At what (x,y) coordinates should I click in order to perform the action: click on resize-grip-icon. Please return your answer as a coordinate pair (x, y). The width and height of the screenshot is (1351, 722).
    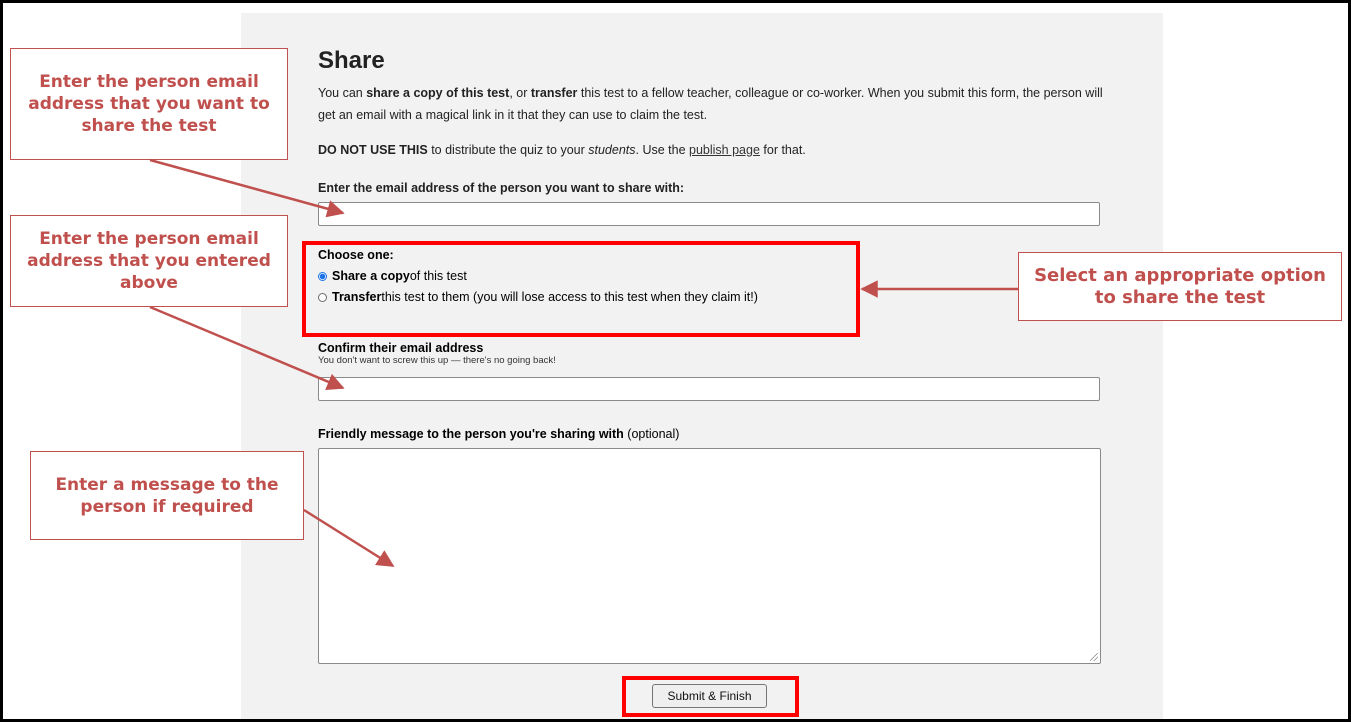
    Looking at the image, I should click on (1094, 657).